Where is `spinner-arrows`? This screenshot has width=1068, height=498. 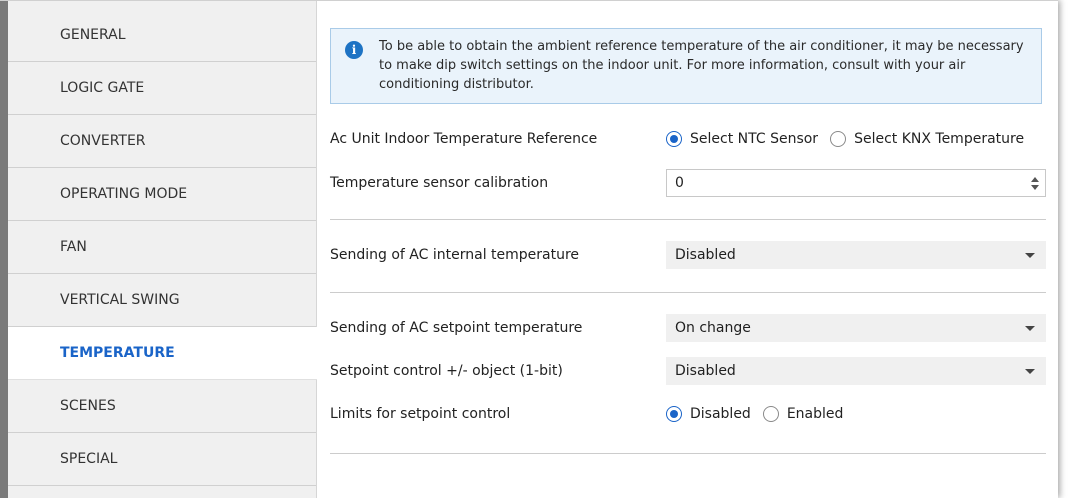 spinner-arrows is located at coordinates (1035, 183).